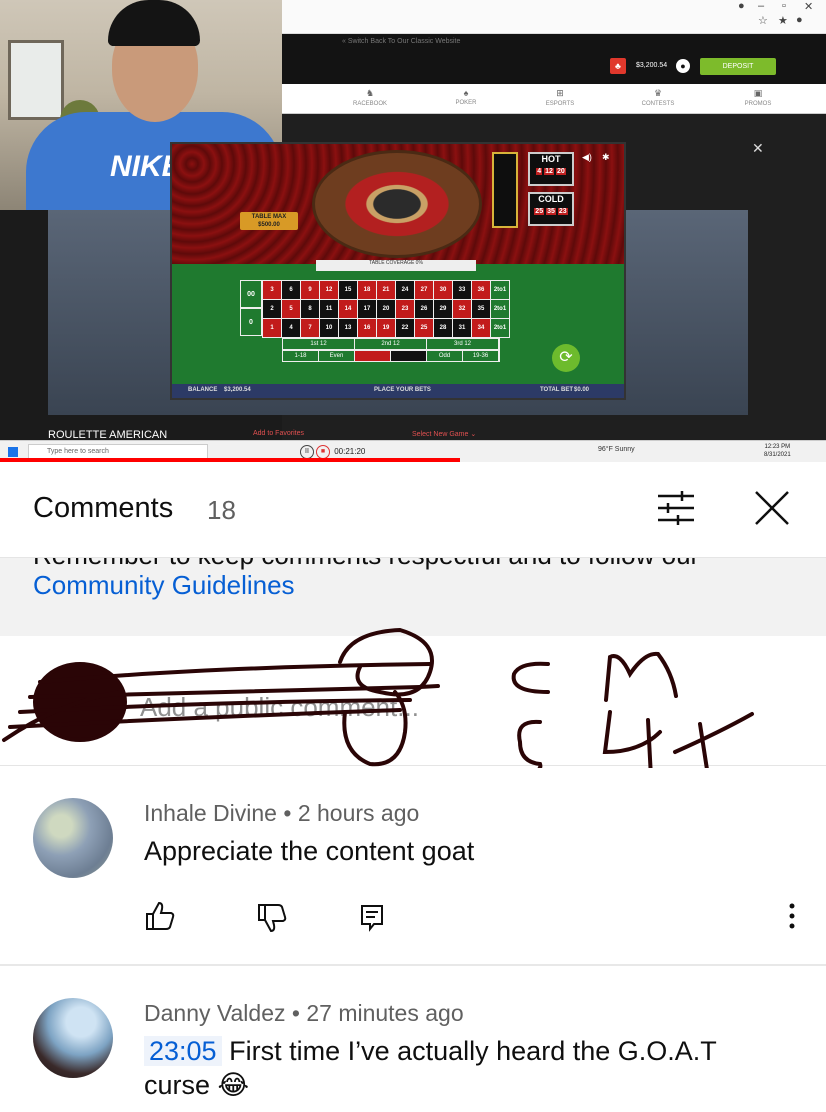 This screenshot has width=826, height=1112. Describe the element at coordinates (164, 585) in the screenshot. I see `community-guidelines-link: Community Guidelines` at that location.